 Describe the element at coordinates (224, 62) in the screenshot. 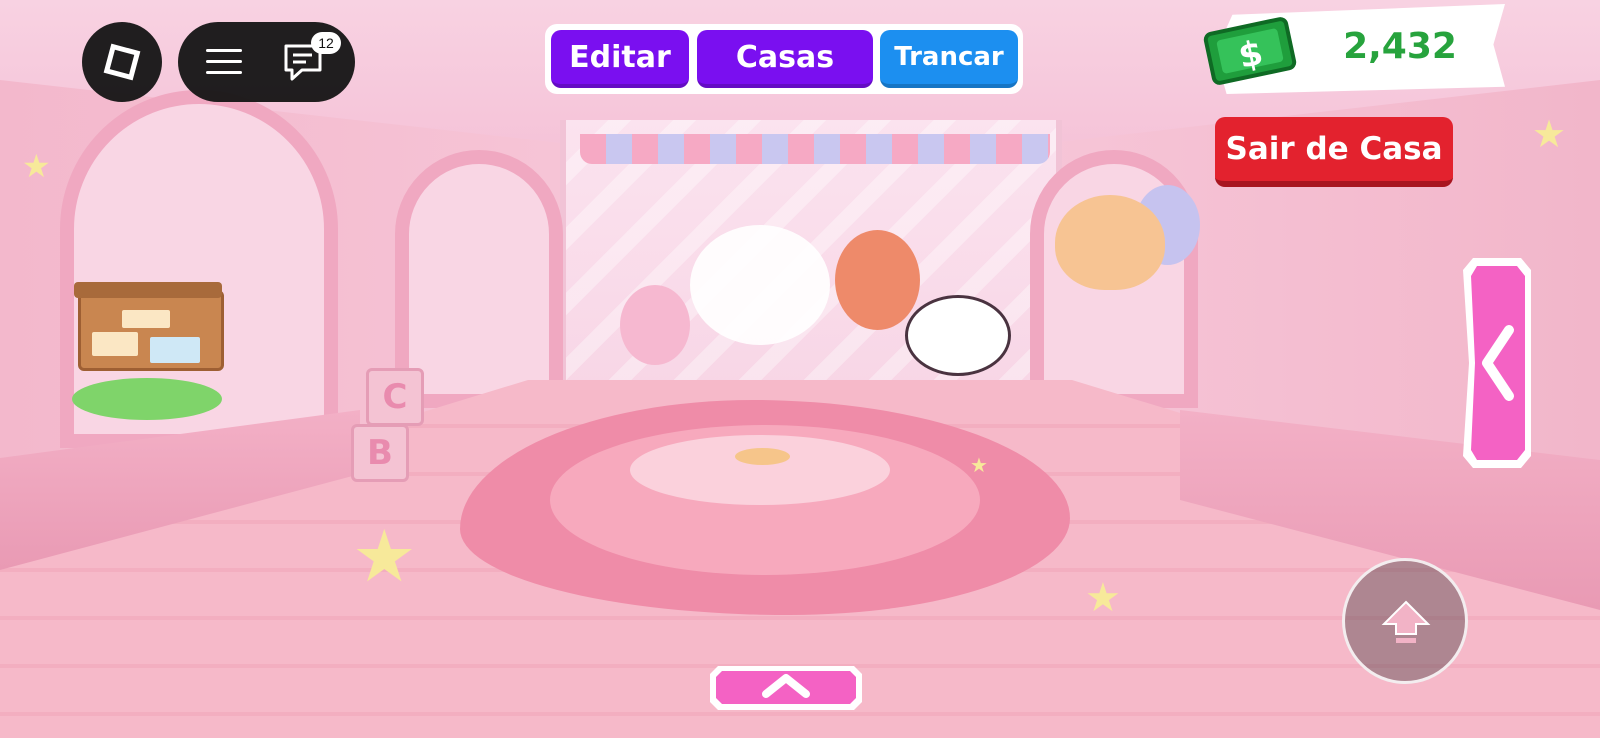

I see `hamburger-icon` at that location.